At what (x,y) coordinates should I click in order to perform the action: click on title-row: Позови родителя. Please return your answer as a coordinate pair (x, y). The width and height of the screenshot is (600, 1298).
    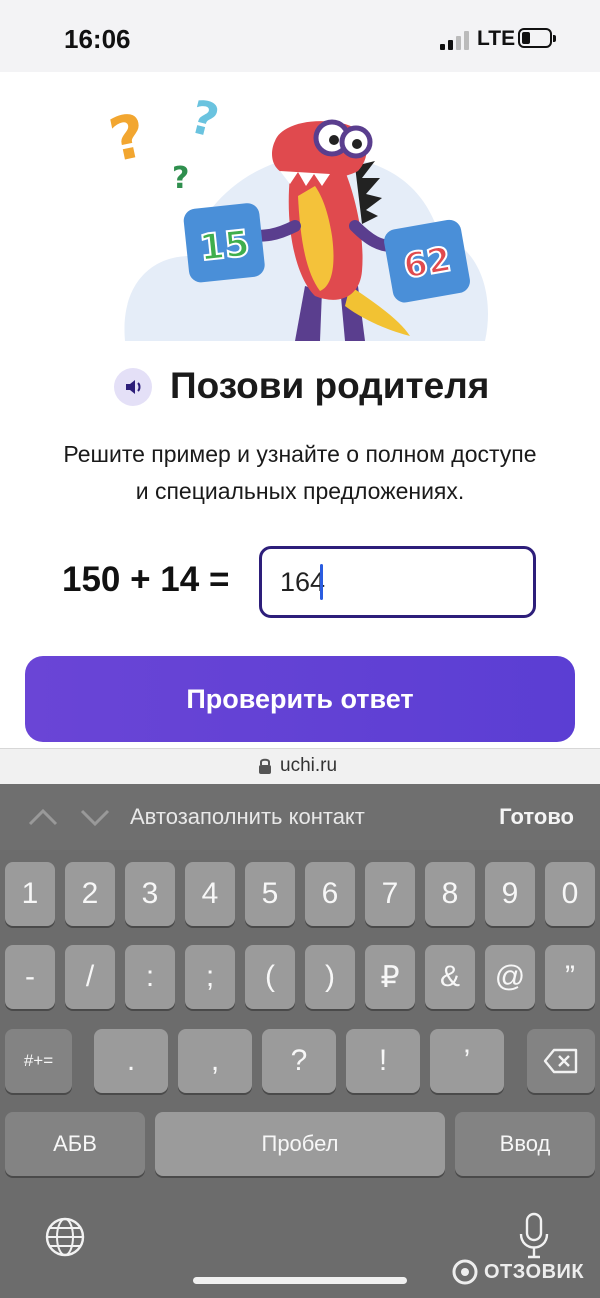
    Looking at the image, I should click on (300, 390).